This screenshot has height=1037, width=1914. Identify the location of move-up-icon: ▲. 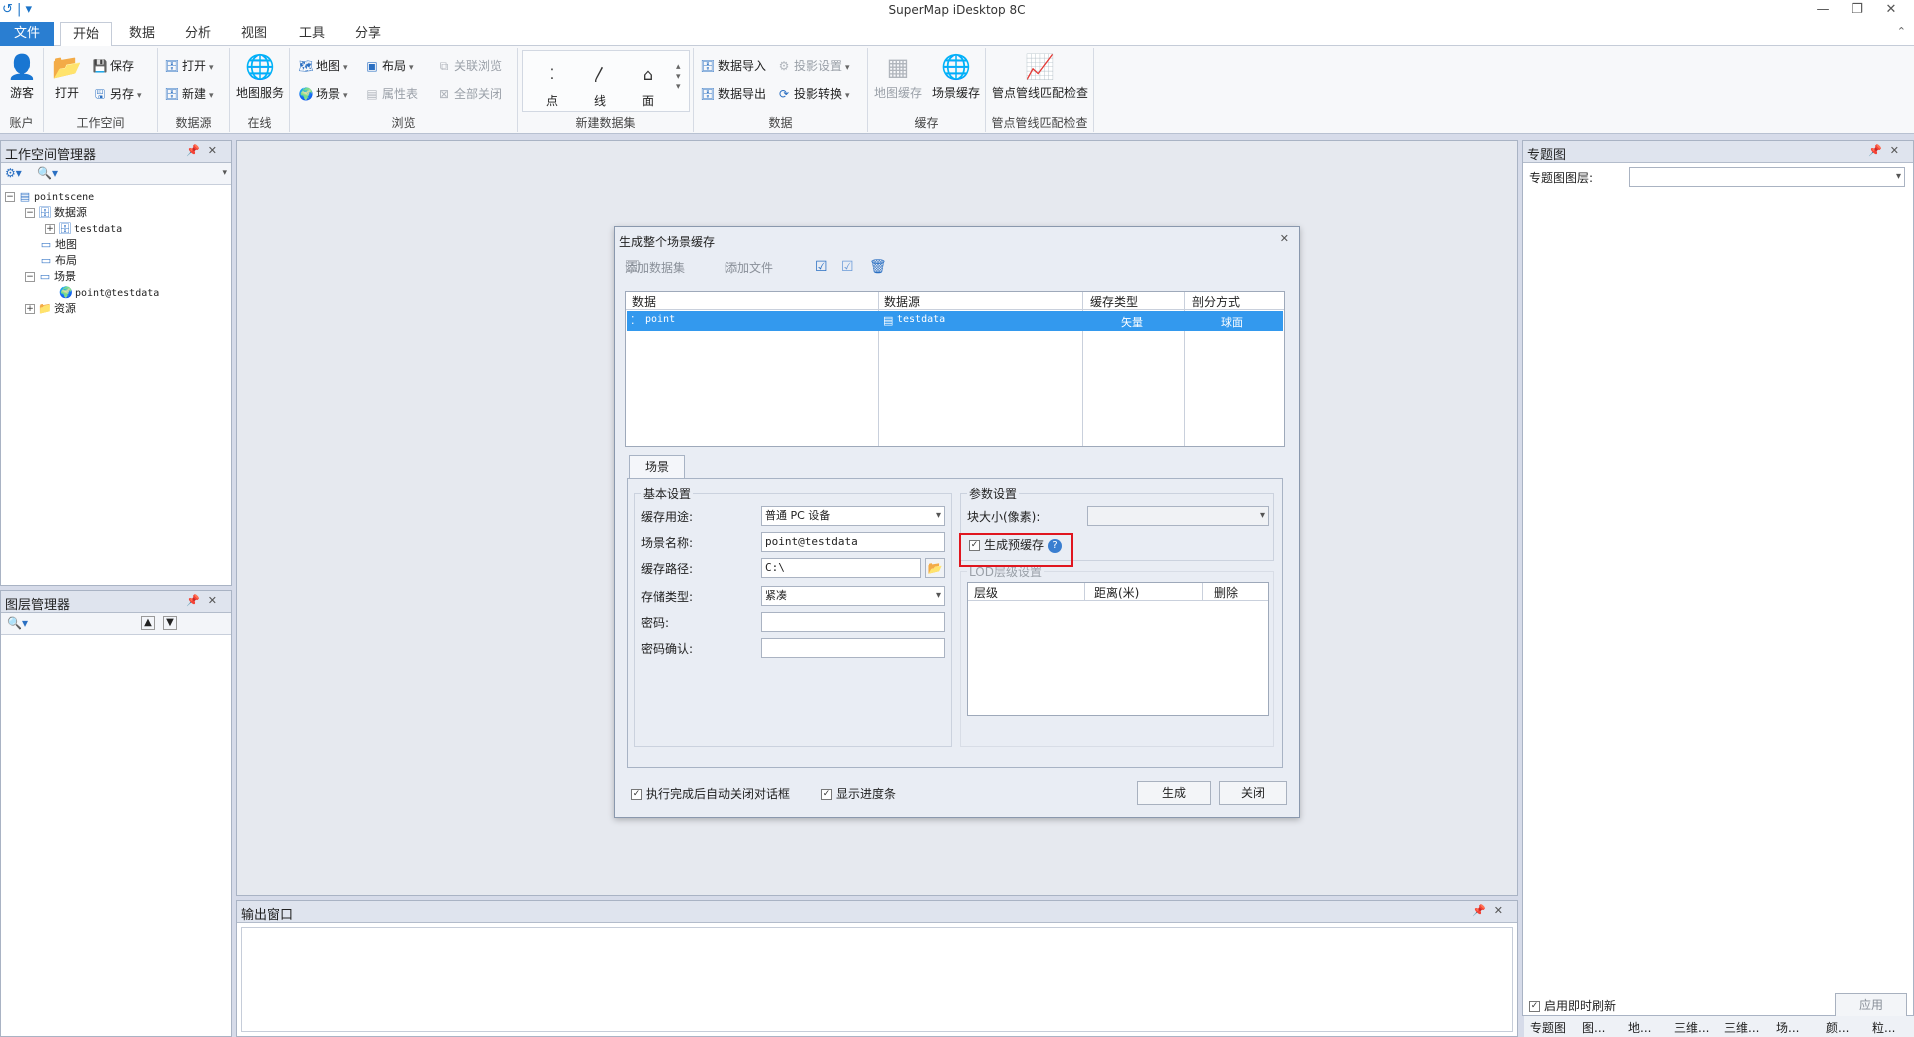
(148, 623).